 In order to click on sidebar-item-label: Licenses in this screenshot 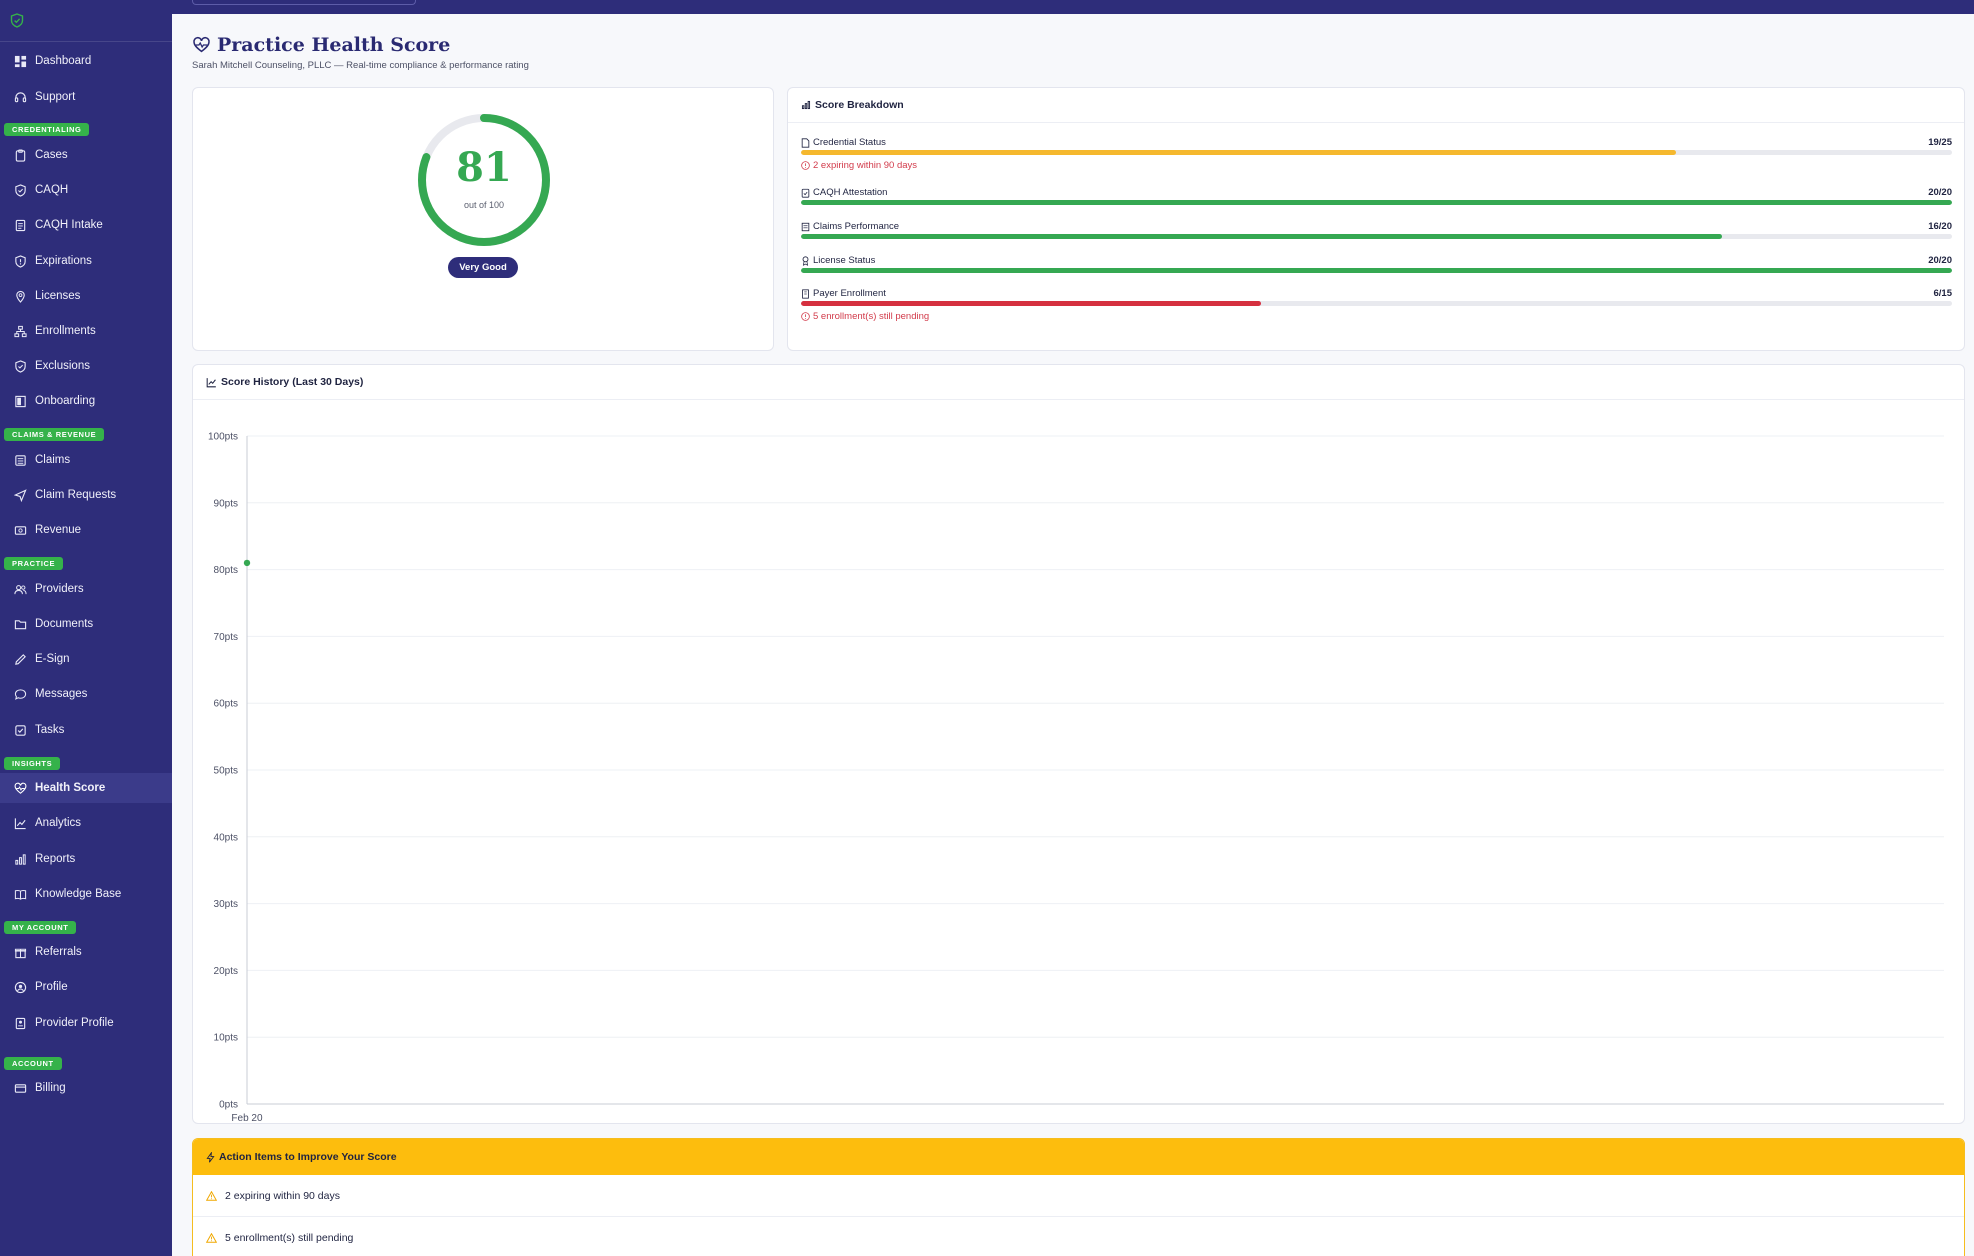, I will do `click(58, 296)`.